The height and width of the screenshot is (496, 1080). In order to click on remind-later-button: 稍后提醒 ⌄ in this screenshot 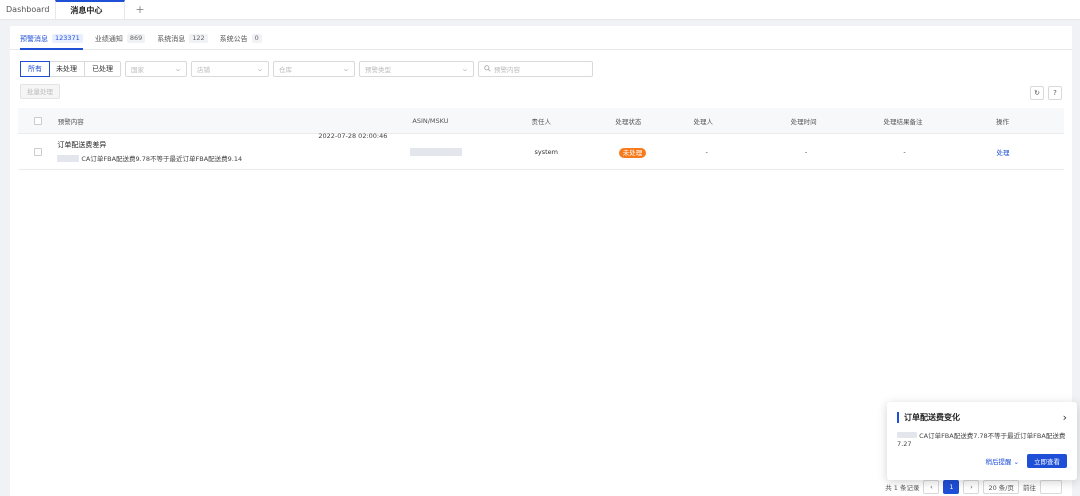, I will do `click(1002, 461)`.